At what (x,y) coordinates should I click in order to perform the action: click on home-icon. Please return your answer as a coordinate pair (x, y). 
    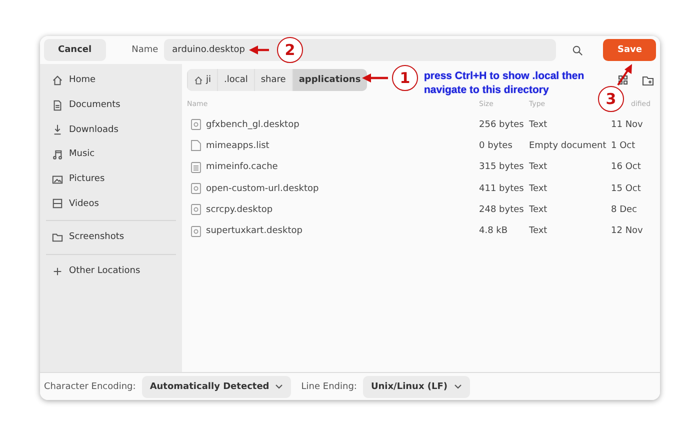
    Looking at the image, I should click on (57, 80).